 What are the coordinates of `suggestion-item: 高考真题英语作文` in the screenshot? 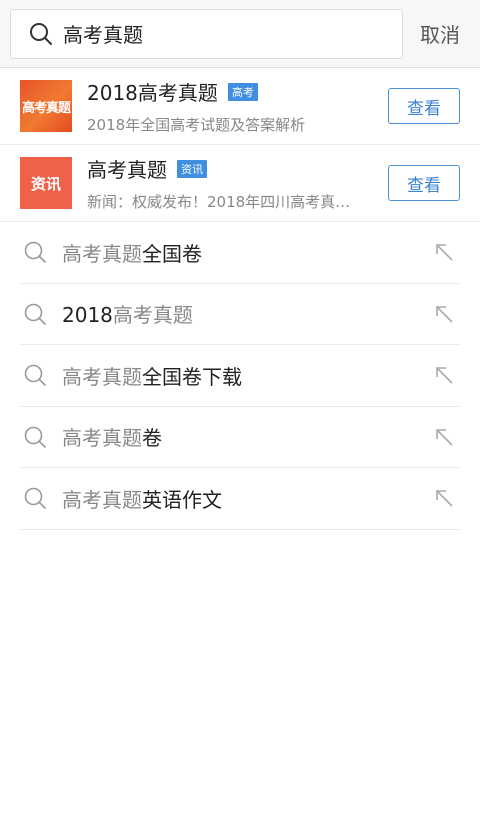 It's located at (240, 499).